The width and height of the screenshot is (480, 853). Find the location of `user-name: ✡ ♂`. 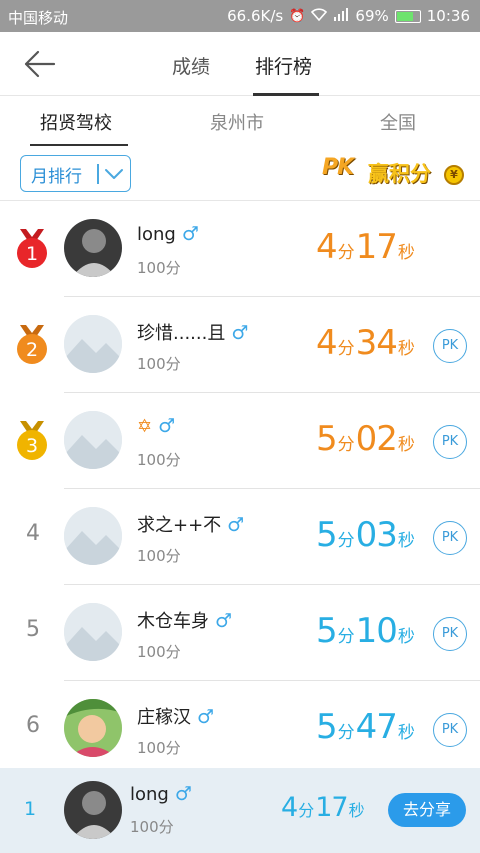

user-name: ✡ ♂ is located at coordinates (156, 426).